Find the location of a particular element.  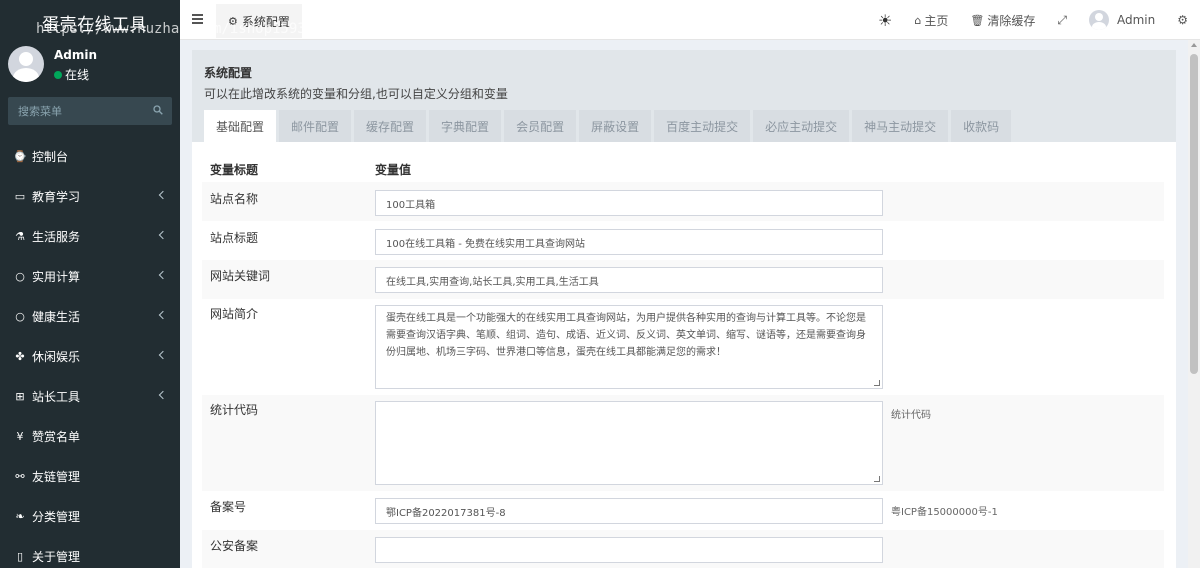

field-label: 统计代码 is located at coordinates (234, 410).